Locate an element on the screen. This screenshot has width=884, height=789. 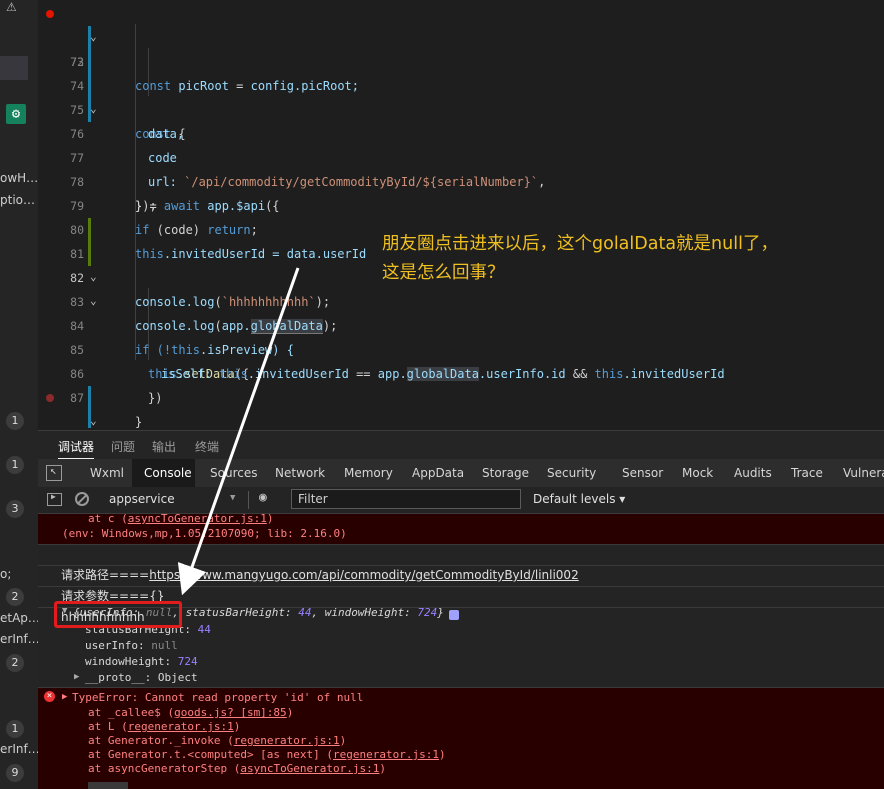
arrow-line is located at coordinates (238, 431).